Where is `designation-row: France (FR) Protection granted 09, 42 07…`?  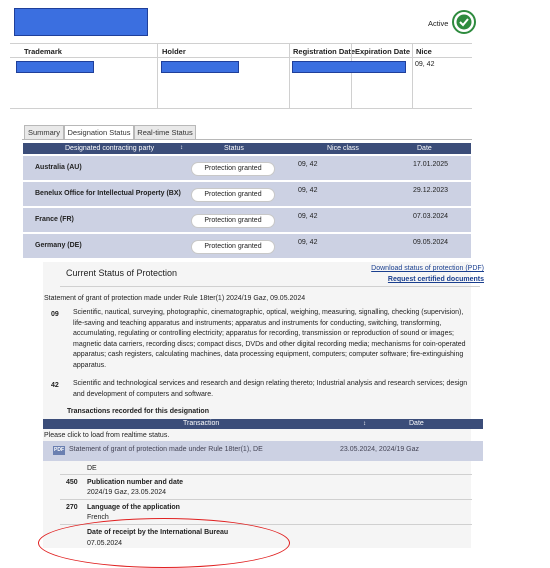
designation-row: France (FR) Protection granted 09, 42 07… is located at coordinates (247, 219).